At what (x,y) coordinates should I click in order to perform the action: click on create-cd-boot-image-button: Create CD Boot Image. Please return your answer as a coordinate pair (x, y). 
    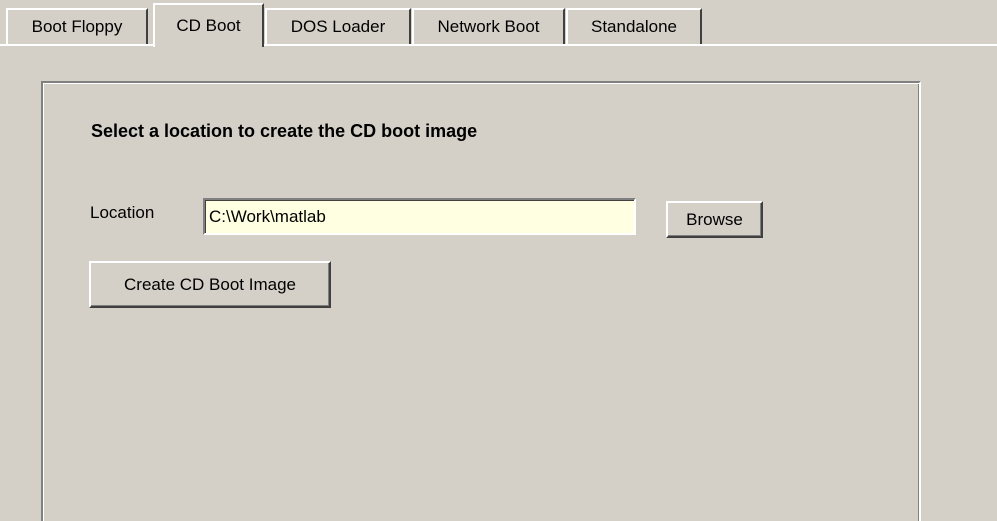
    Looking at the image, I should click on (210, 284).